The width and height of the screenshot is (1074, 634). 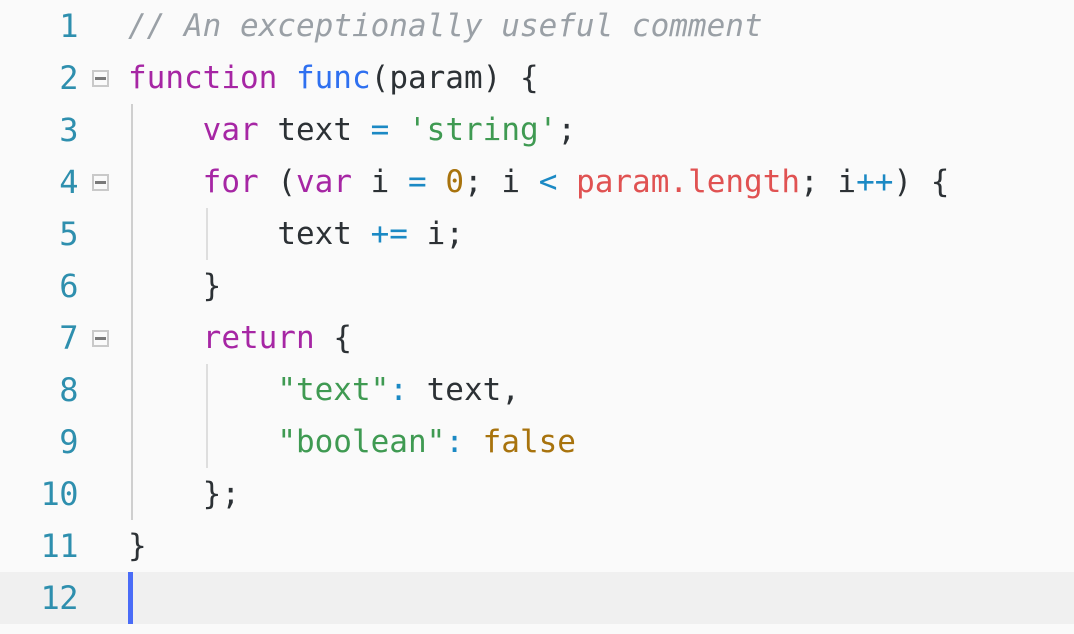 What do you see at coordinates (68, 182) in the screenshot?
I see `line-number: 4` at bounding box center [68, 182].